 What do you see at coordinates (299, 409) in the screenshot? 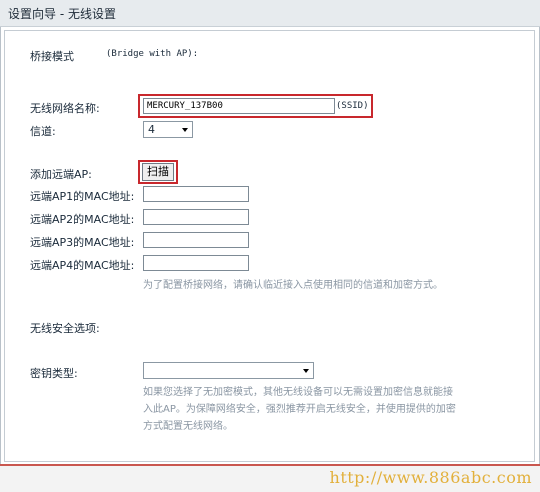
I see `security-hint-line-2: 入此AP。为保障网络安全，强烈推荐开启无线安全，并使用提供的加密` at bounding box center [299, 409].